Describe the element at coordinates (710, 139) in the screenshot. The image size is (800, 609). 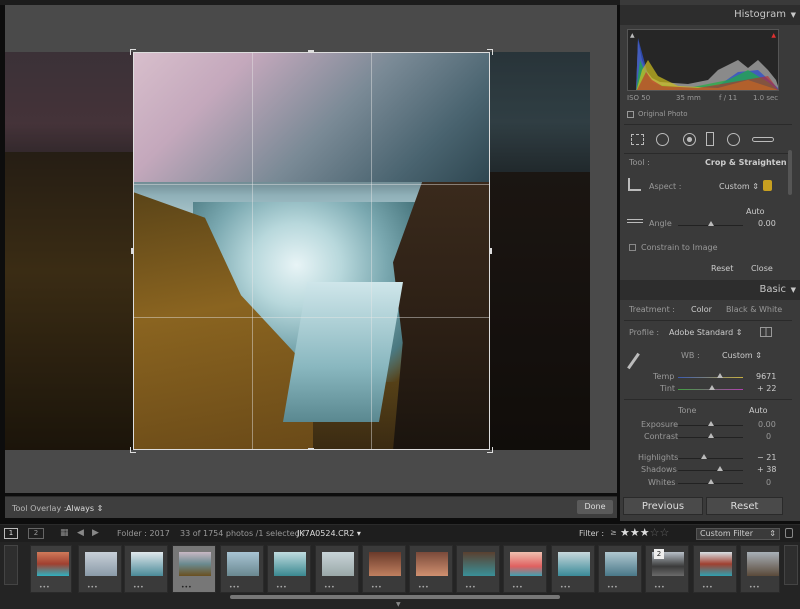
I see `graduated-filter-icon` at that location.